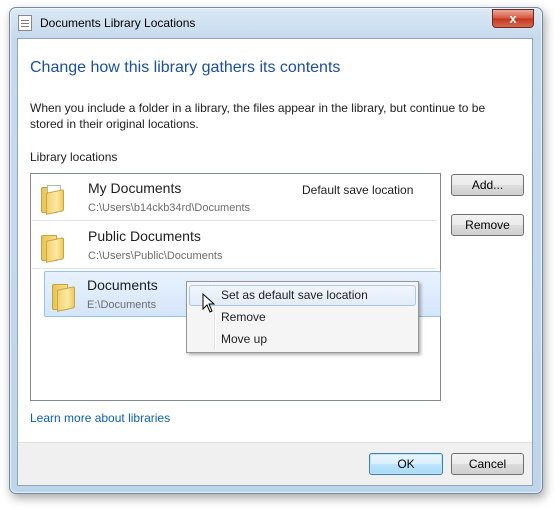 The image size is (560, 510). What do you see at coordinates (406, 464) in the screenshot?
I see `ok-button: OK` at bounding box center [406, 464].